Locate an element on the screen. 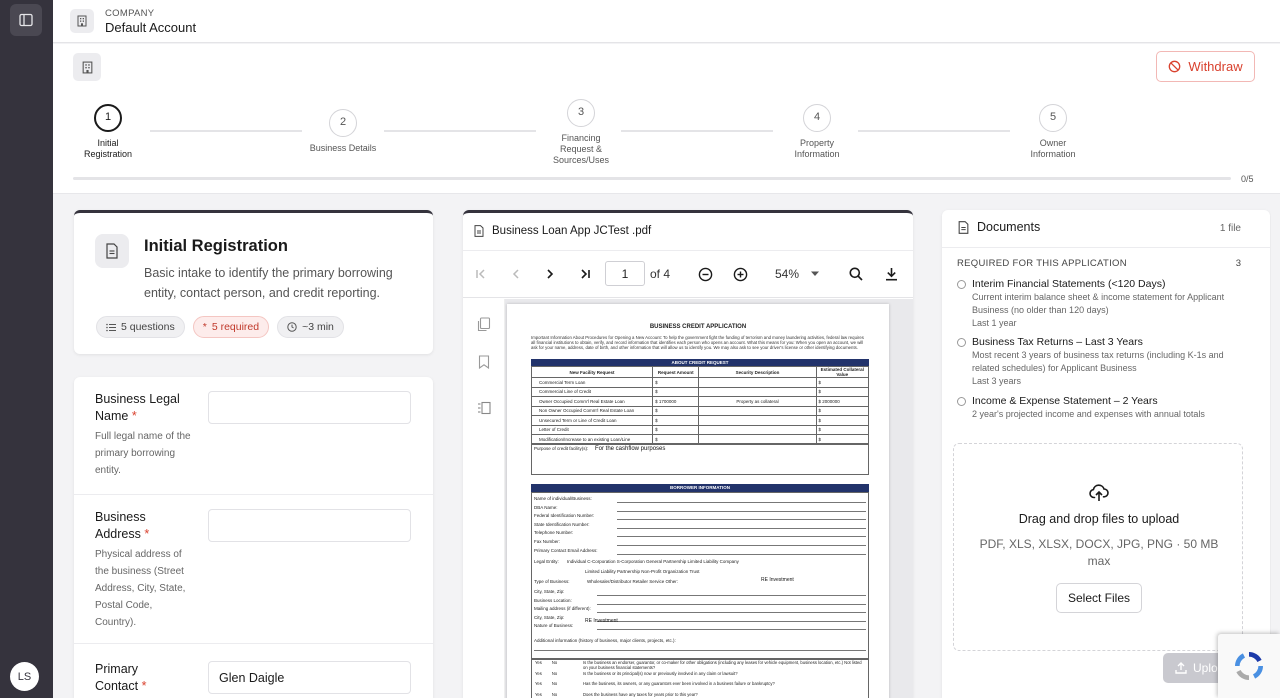 The width and height of the screenshot is (1280, 698). step-label: Financing Request & Sources/Uses is located at coordinates (581, 149).